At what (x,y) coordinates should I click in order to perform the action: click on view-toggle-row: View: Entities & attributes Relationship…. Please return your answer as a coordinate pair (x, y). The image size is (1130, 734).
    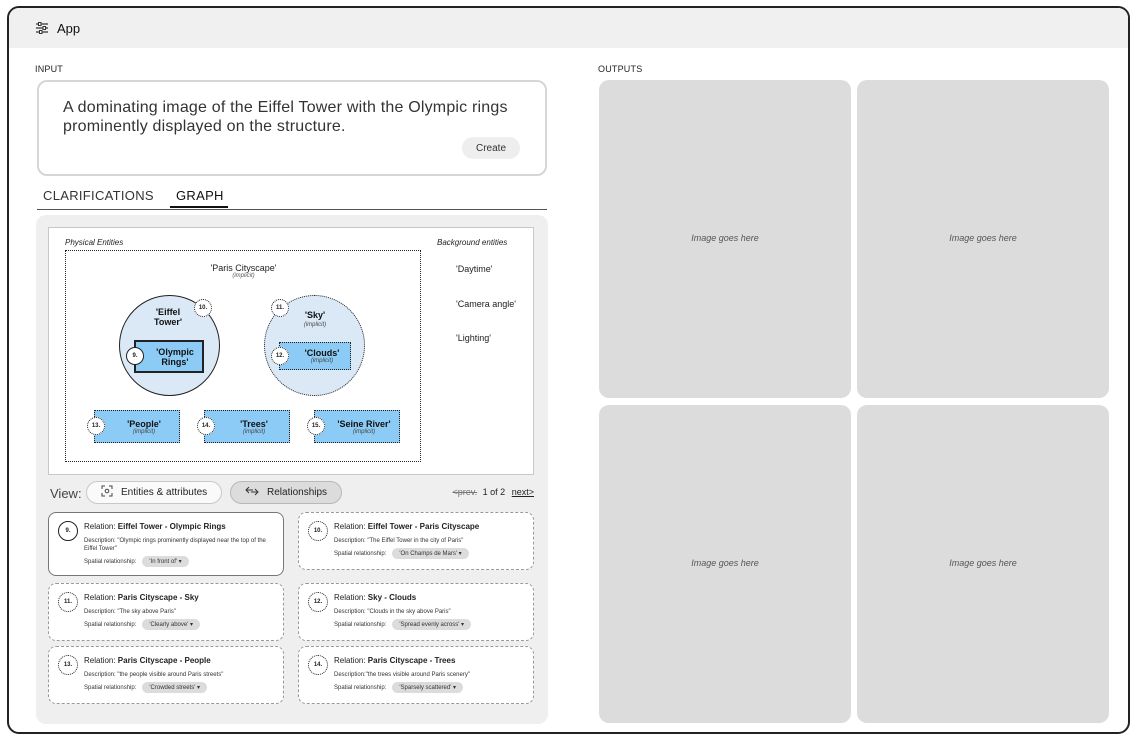
    Looking at the image, I should click on (291, 493).